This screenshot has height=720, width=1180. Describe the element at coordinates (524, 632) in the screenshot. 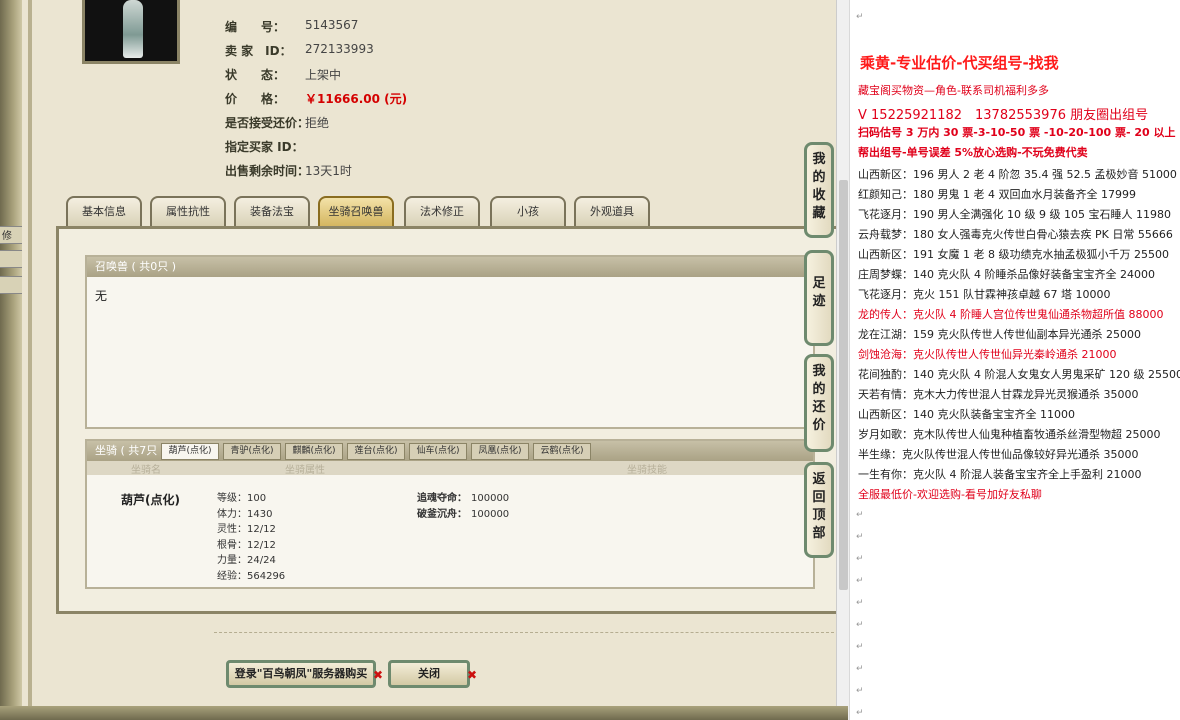

I see `divider` at that location.